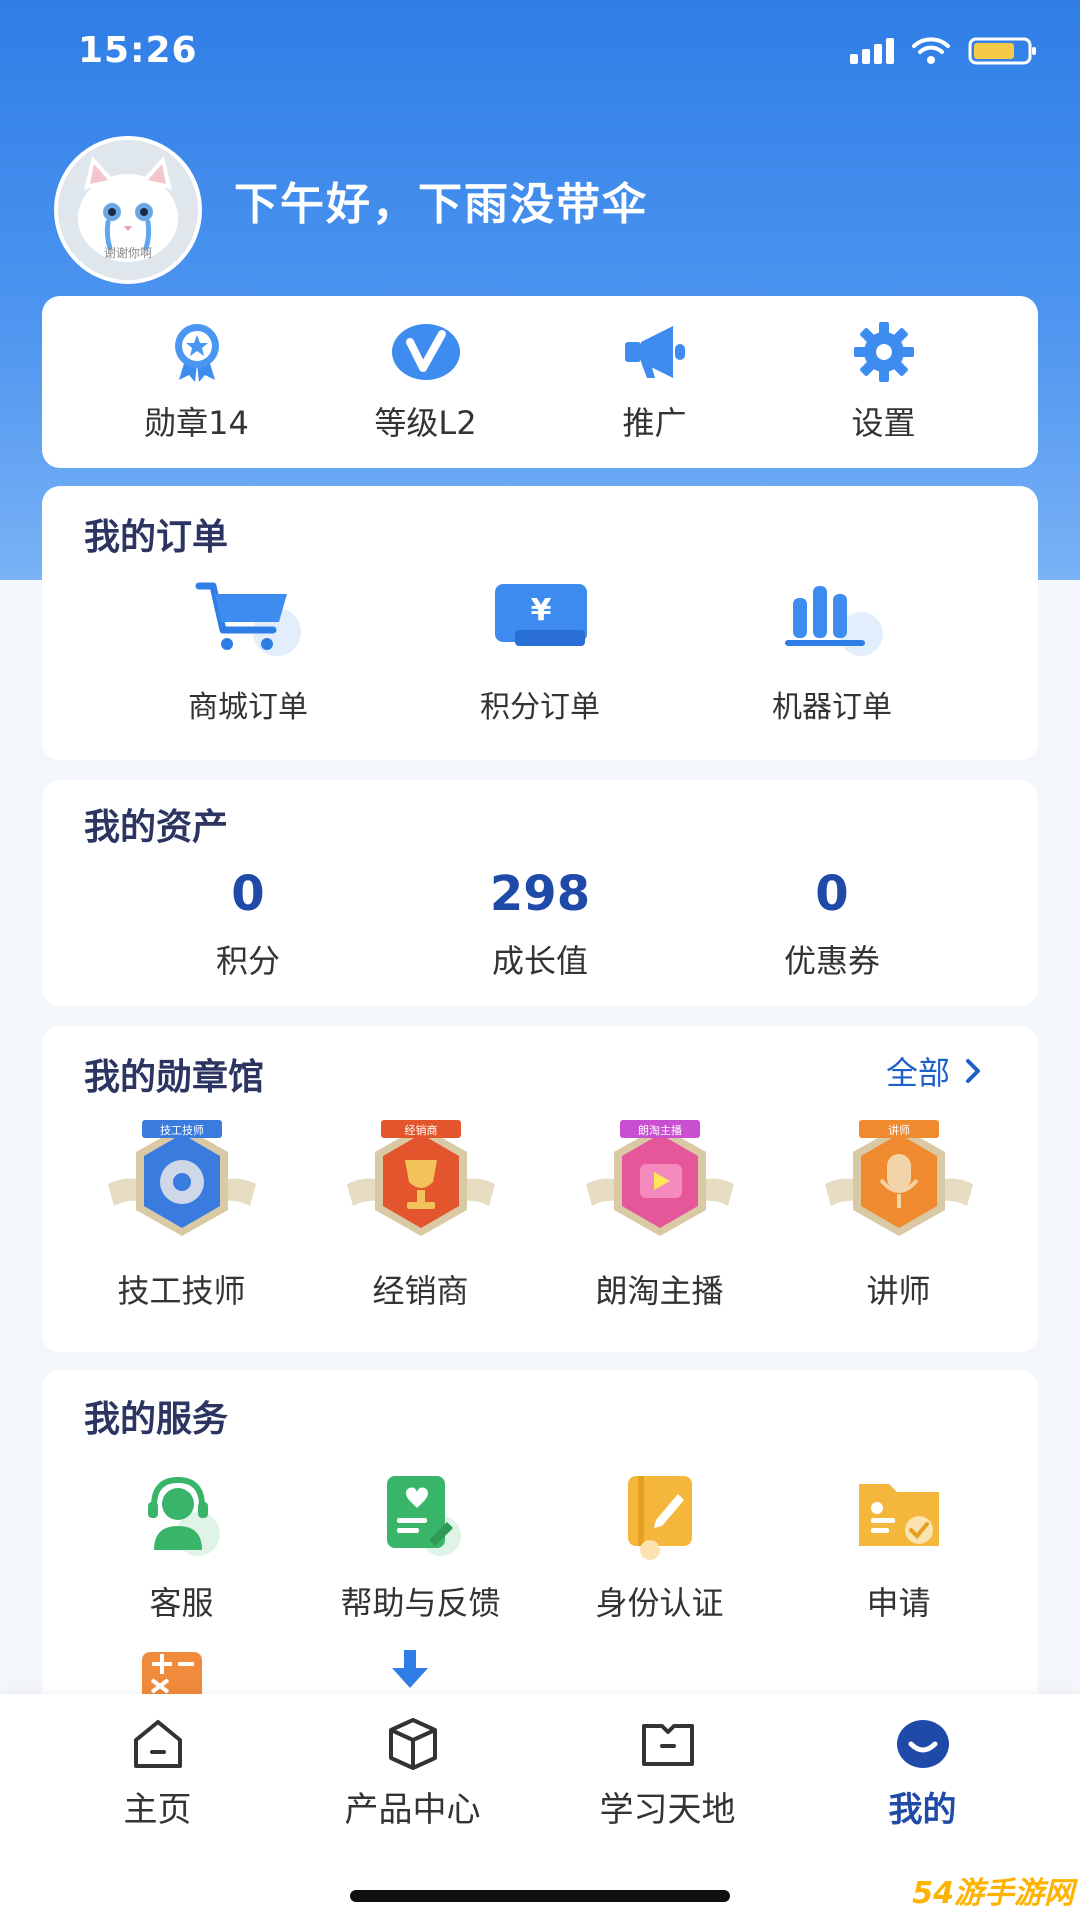 The width and height of the screenshot is (1080, 1920). What do you see at coordinates (655, 382) in the screenshot?
I see `promote-button: 推广` at bounding box center [655, 382].